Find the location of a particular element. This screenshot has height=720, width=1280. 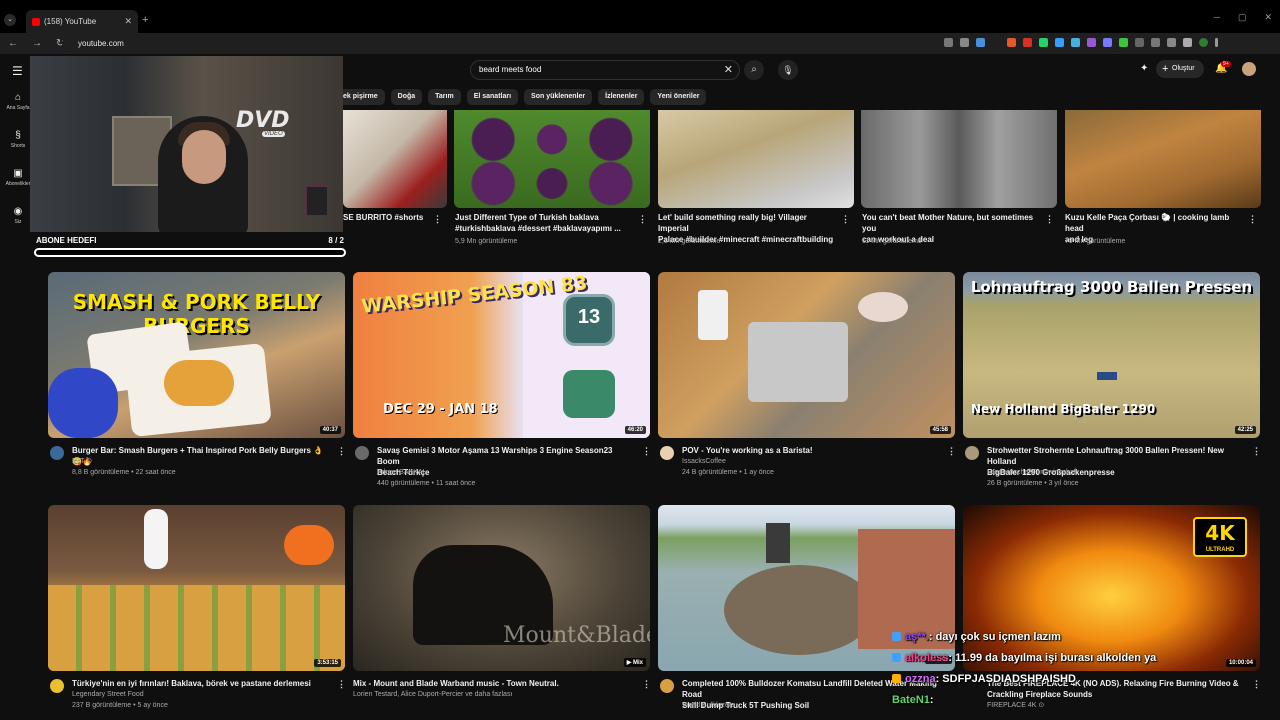

chip: ek pişirme is located at coordinates (360, 97).